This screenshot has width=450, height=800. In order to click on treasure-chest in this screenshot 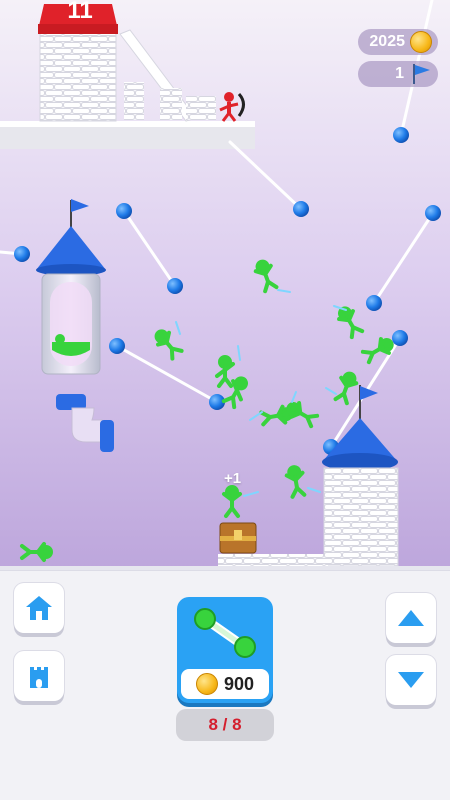, I will do `click(238, 538)`.